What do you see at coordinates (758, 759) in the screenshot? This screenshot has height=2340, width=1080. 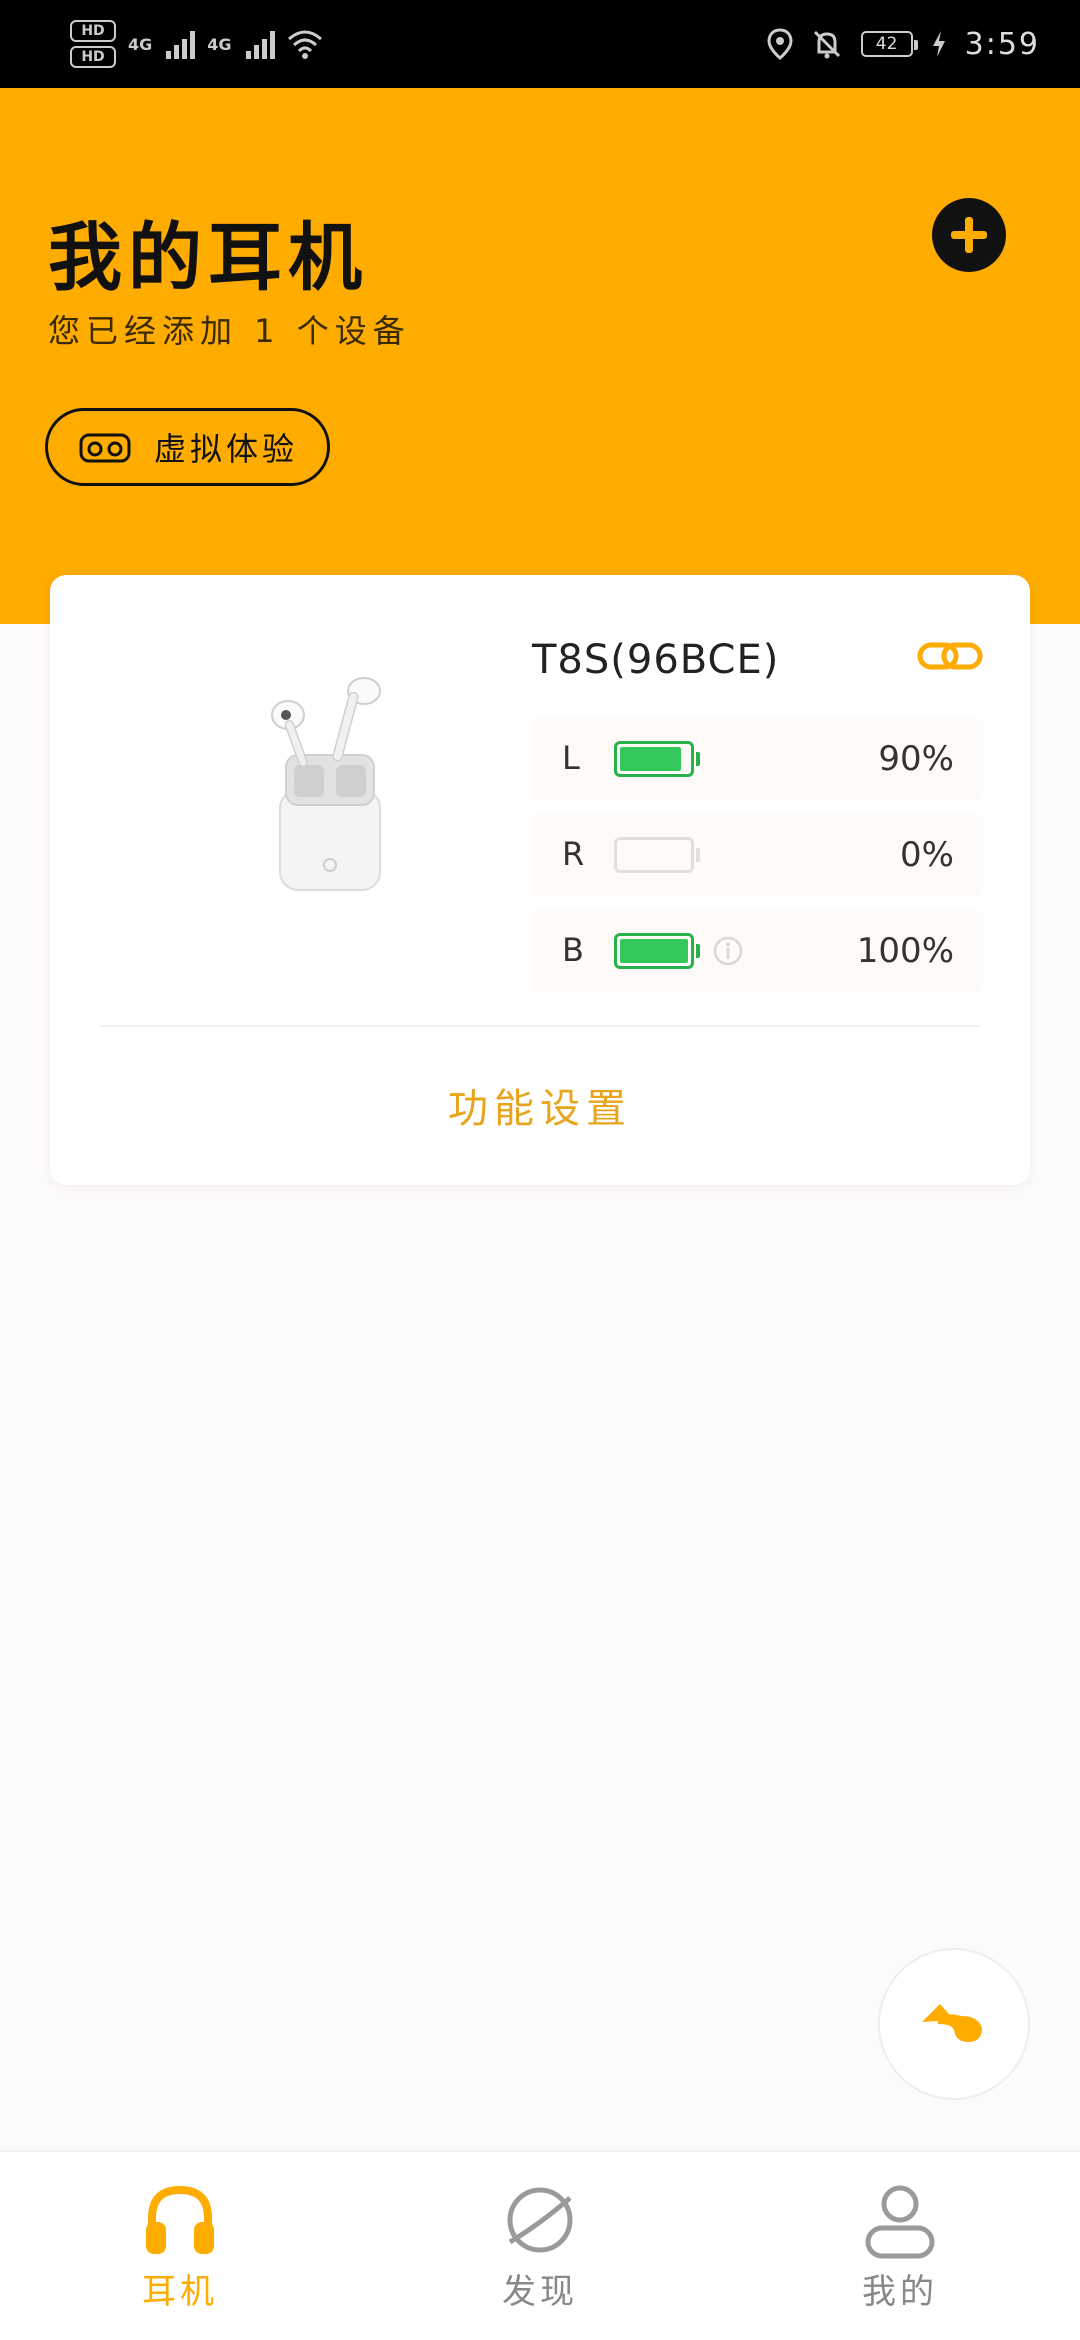 I see `battery-row-left: L 90%` at bounding box center [758, 759].